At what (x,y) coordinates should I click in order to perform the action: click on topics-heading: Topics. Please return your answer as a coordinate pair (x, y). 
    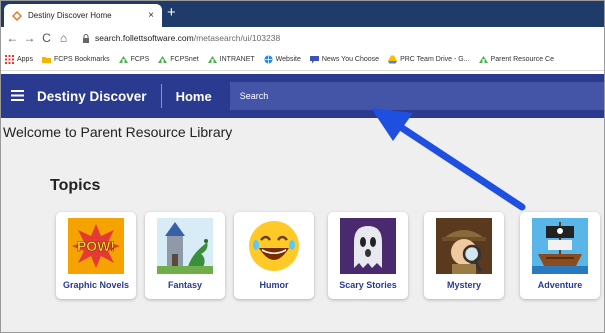
    Looking at the image, I should click on (75, 185).